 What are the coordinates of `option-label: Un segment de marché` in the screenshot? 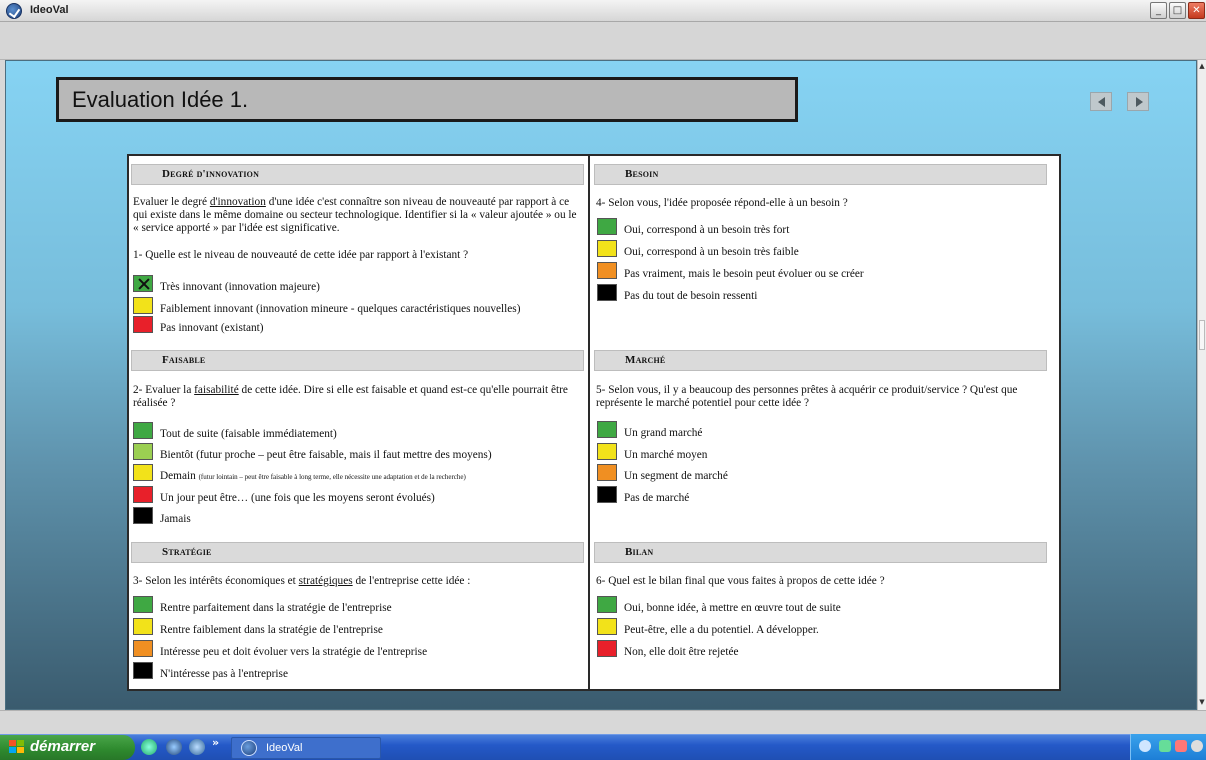 It's located at (676, 476).